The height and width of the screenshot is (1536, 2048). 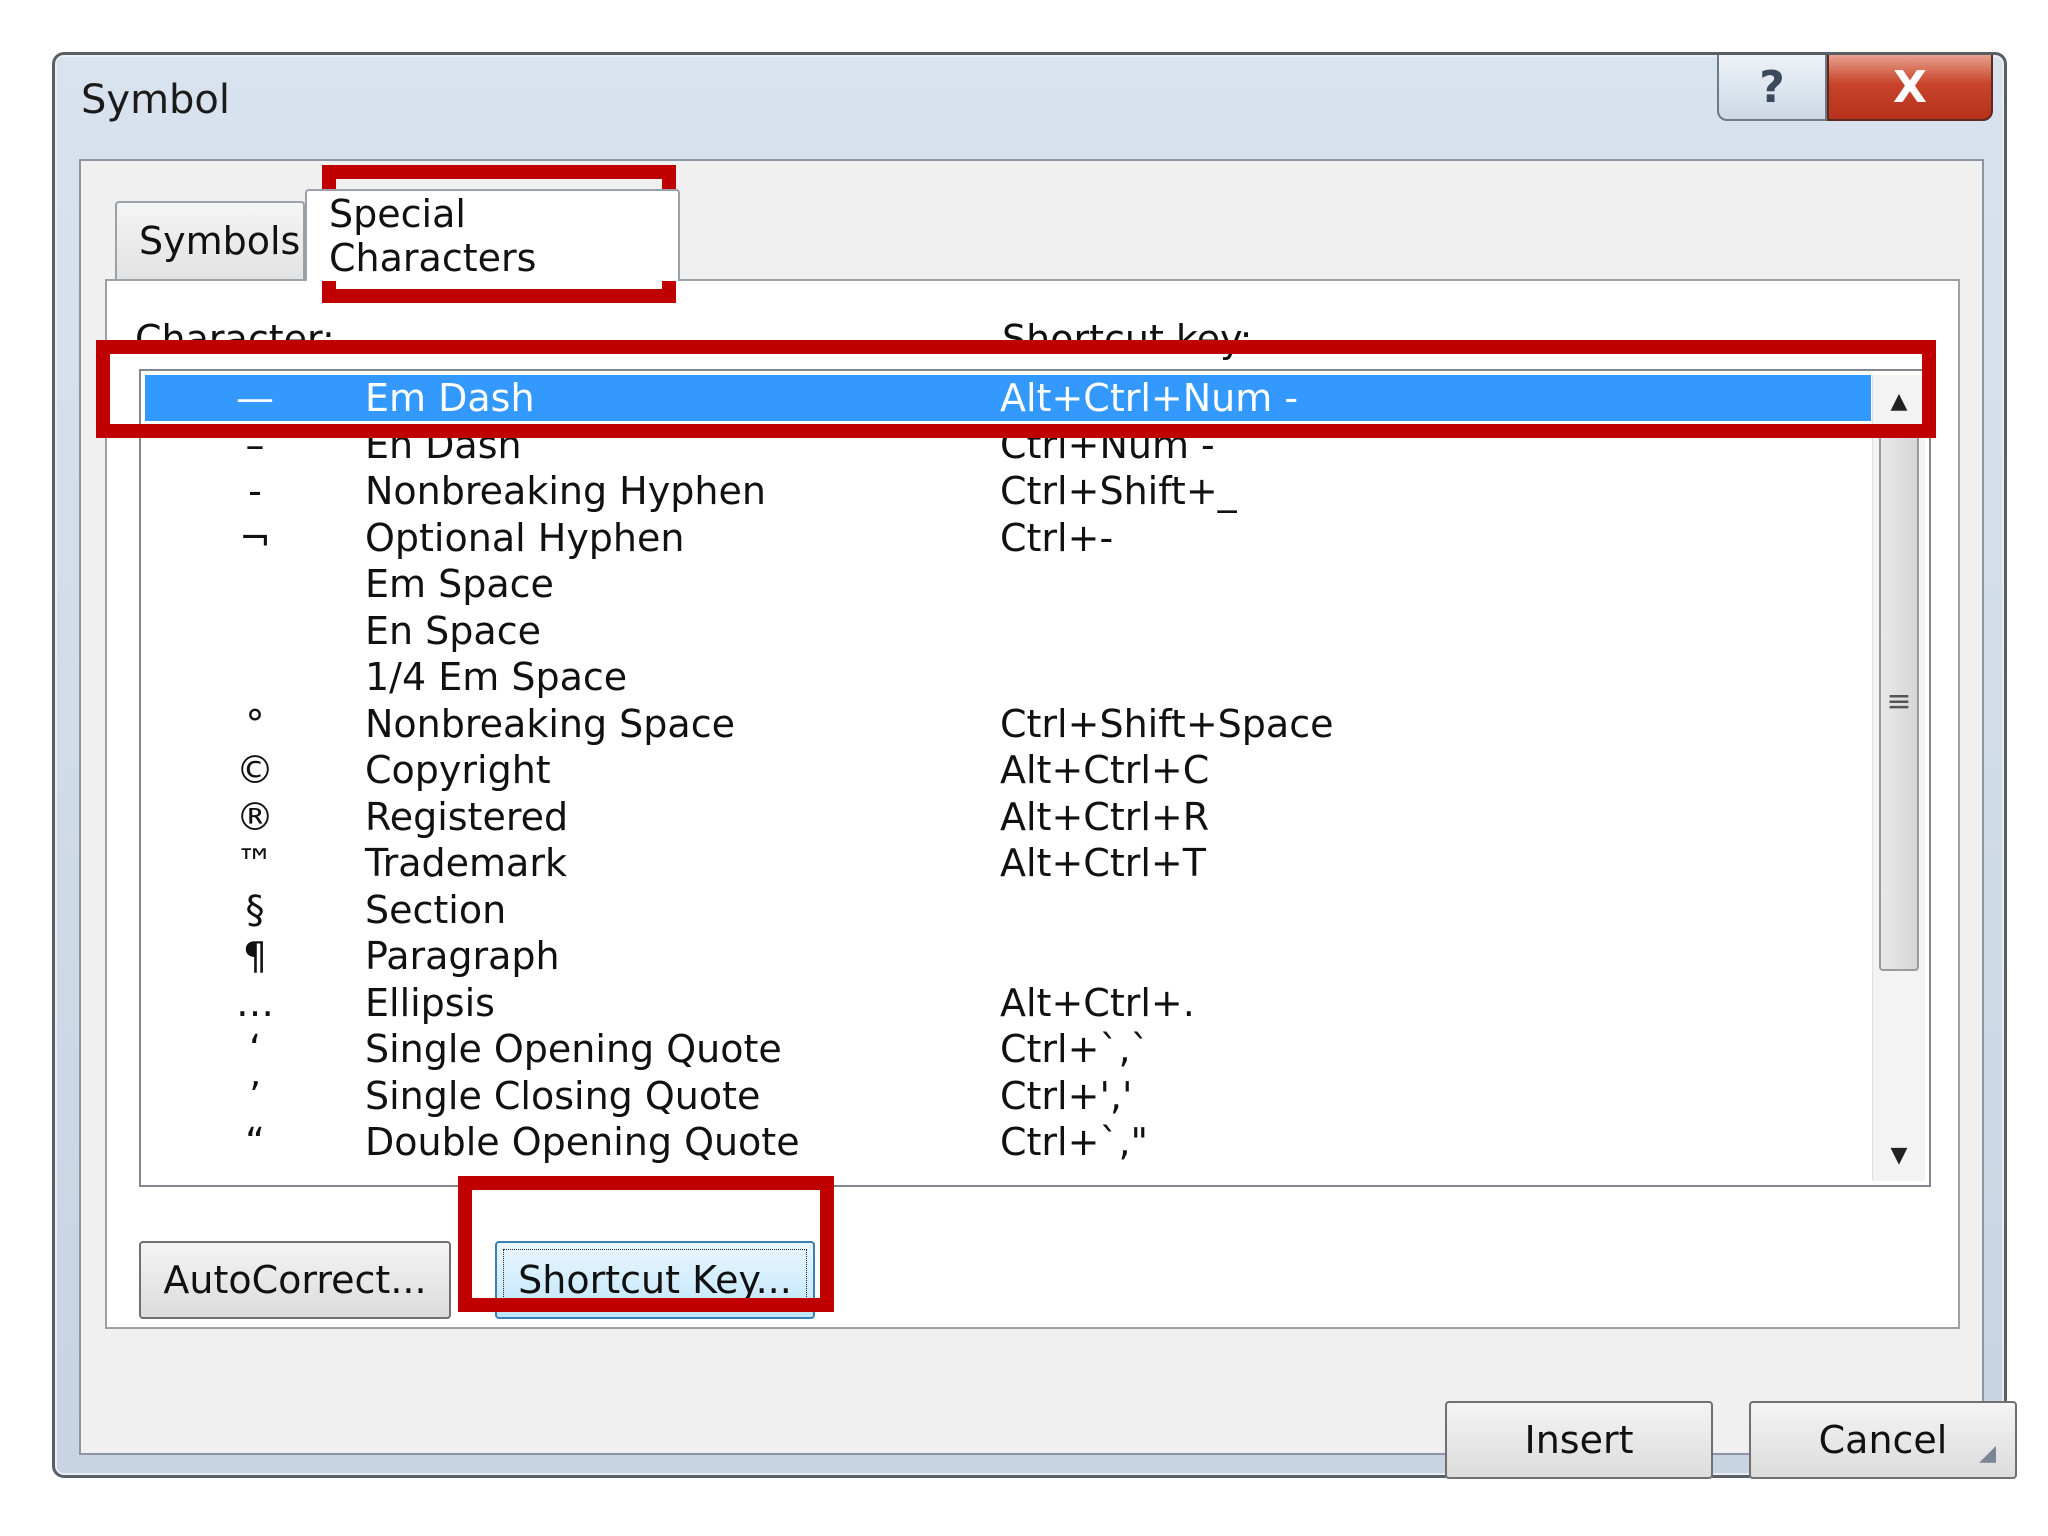 I want to click on help-icon: ?, so click(x=1772, y=87).